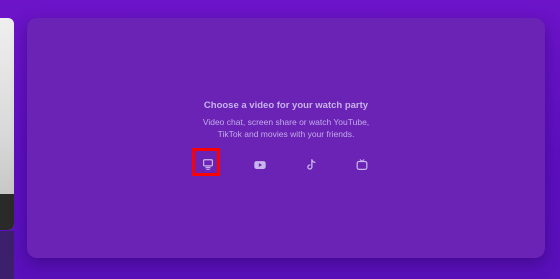 The width and height of the screenshot is (560, 279). I want to click on screen-share-button, so click(206, 162).